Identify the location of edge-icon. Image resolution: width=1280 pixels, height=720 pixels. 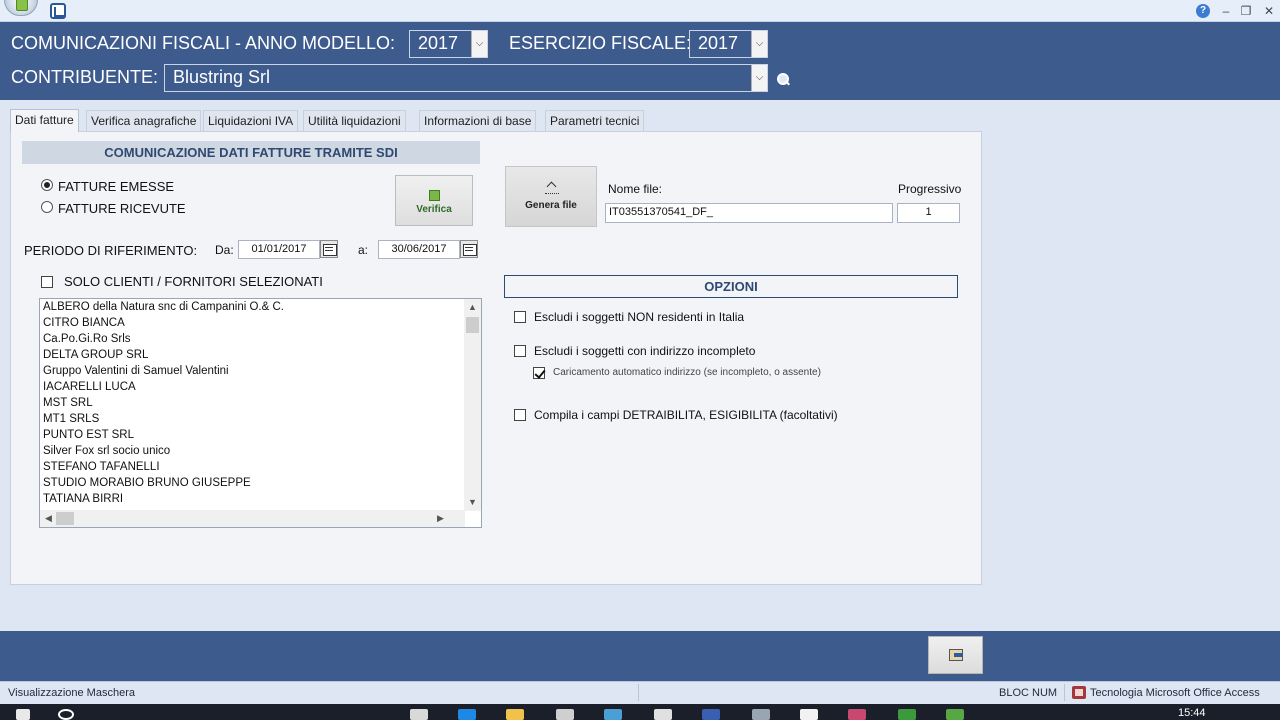
(467, 714).